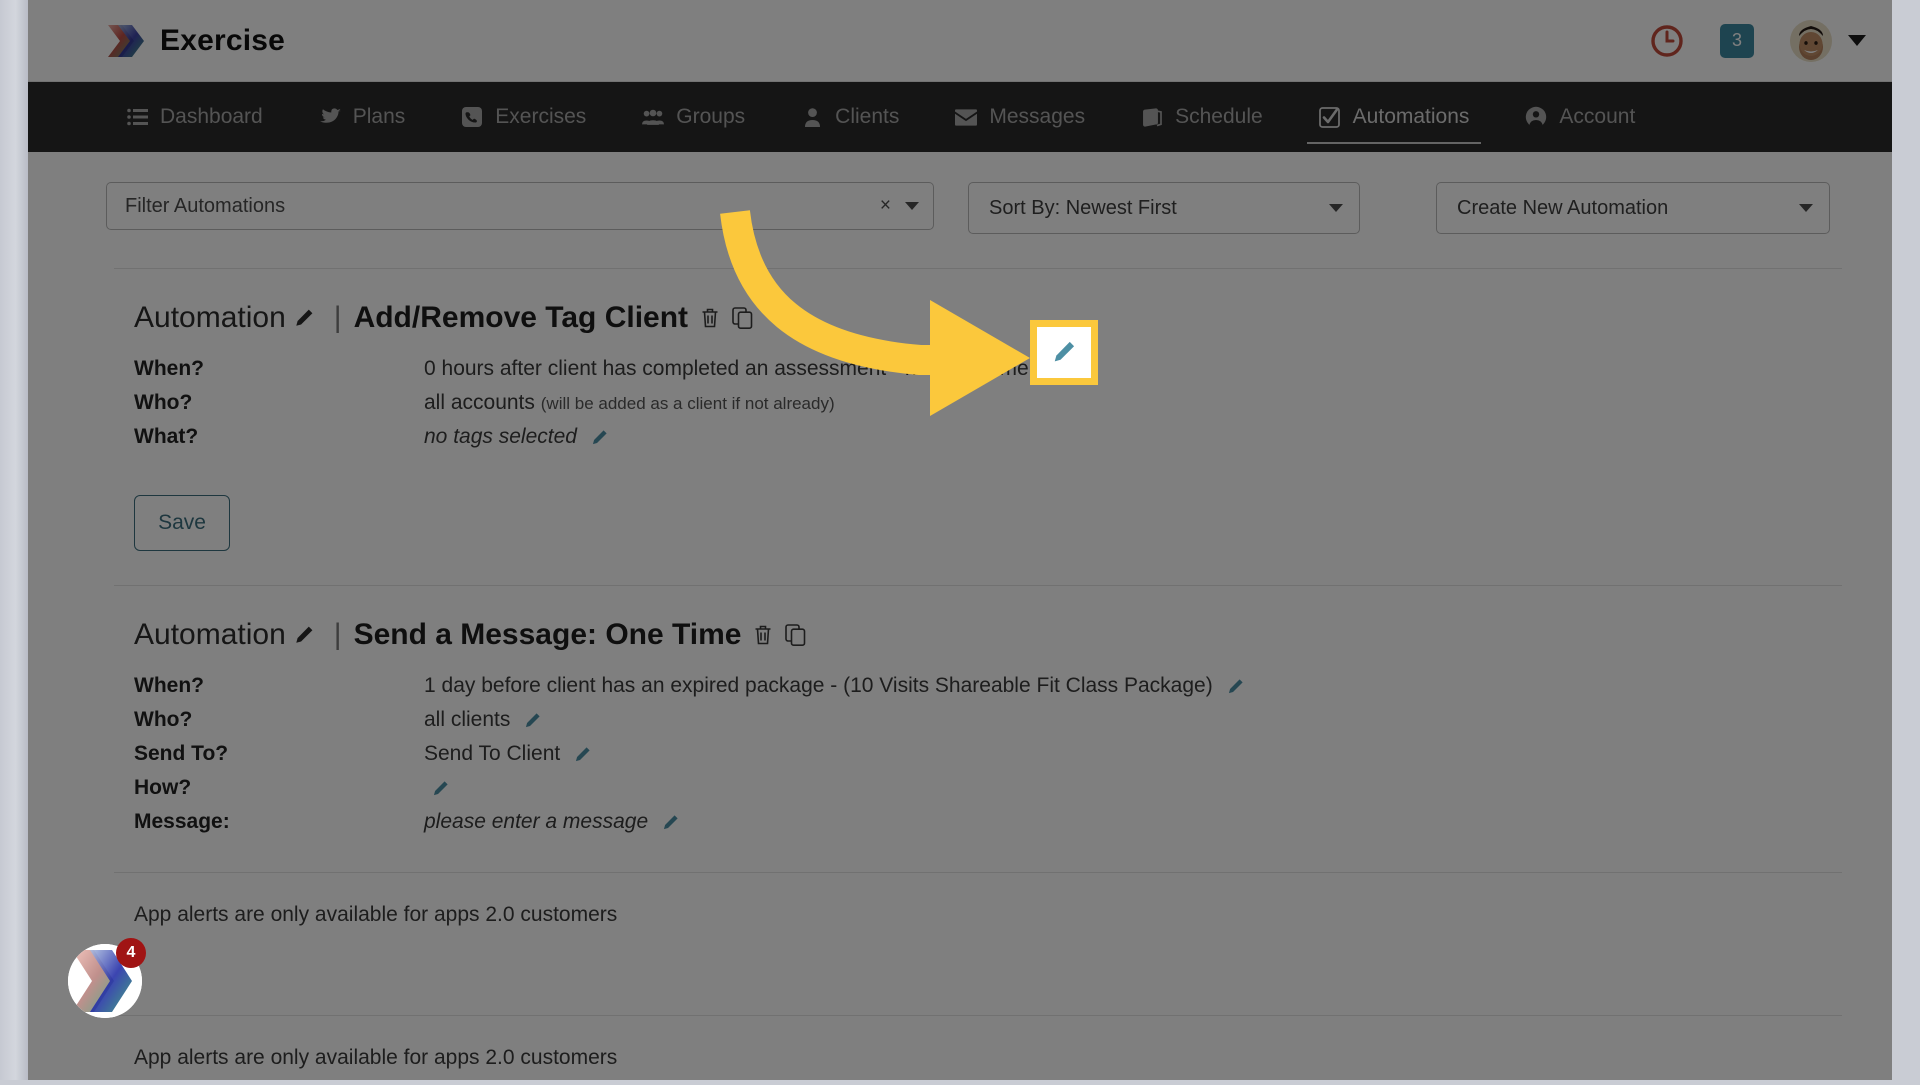 The width and height of the screenshot is (1920, 1085). I want to click on user-circle-icon, so click(1536, 117).